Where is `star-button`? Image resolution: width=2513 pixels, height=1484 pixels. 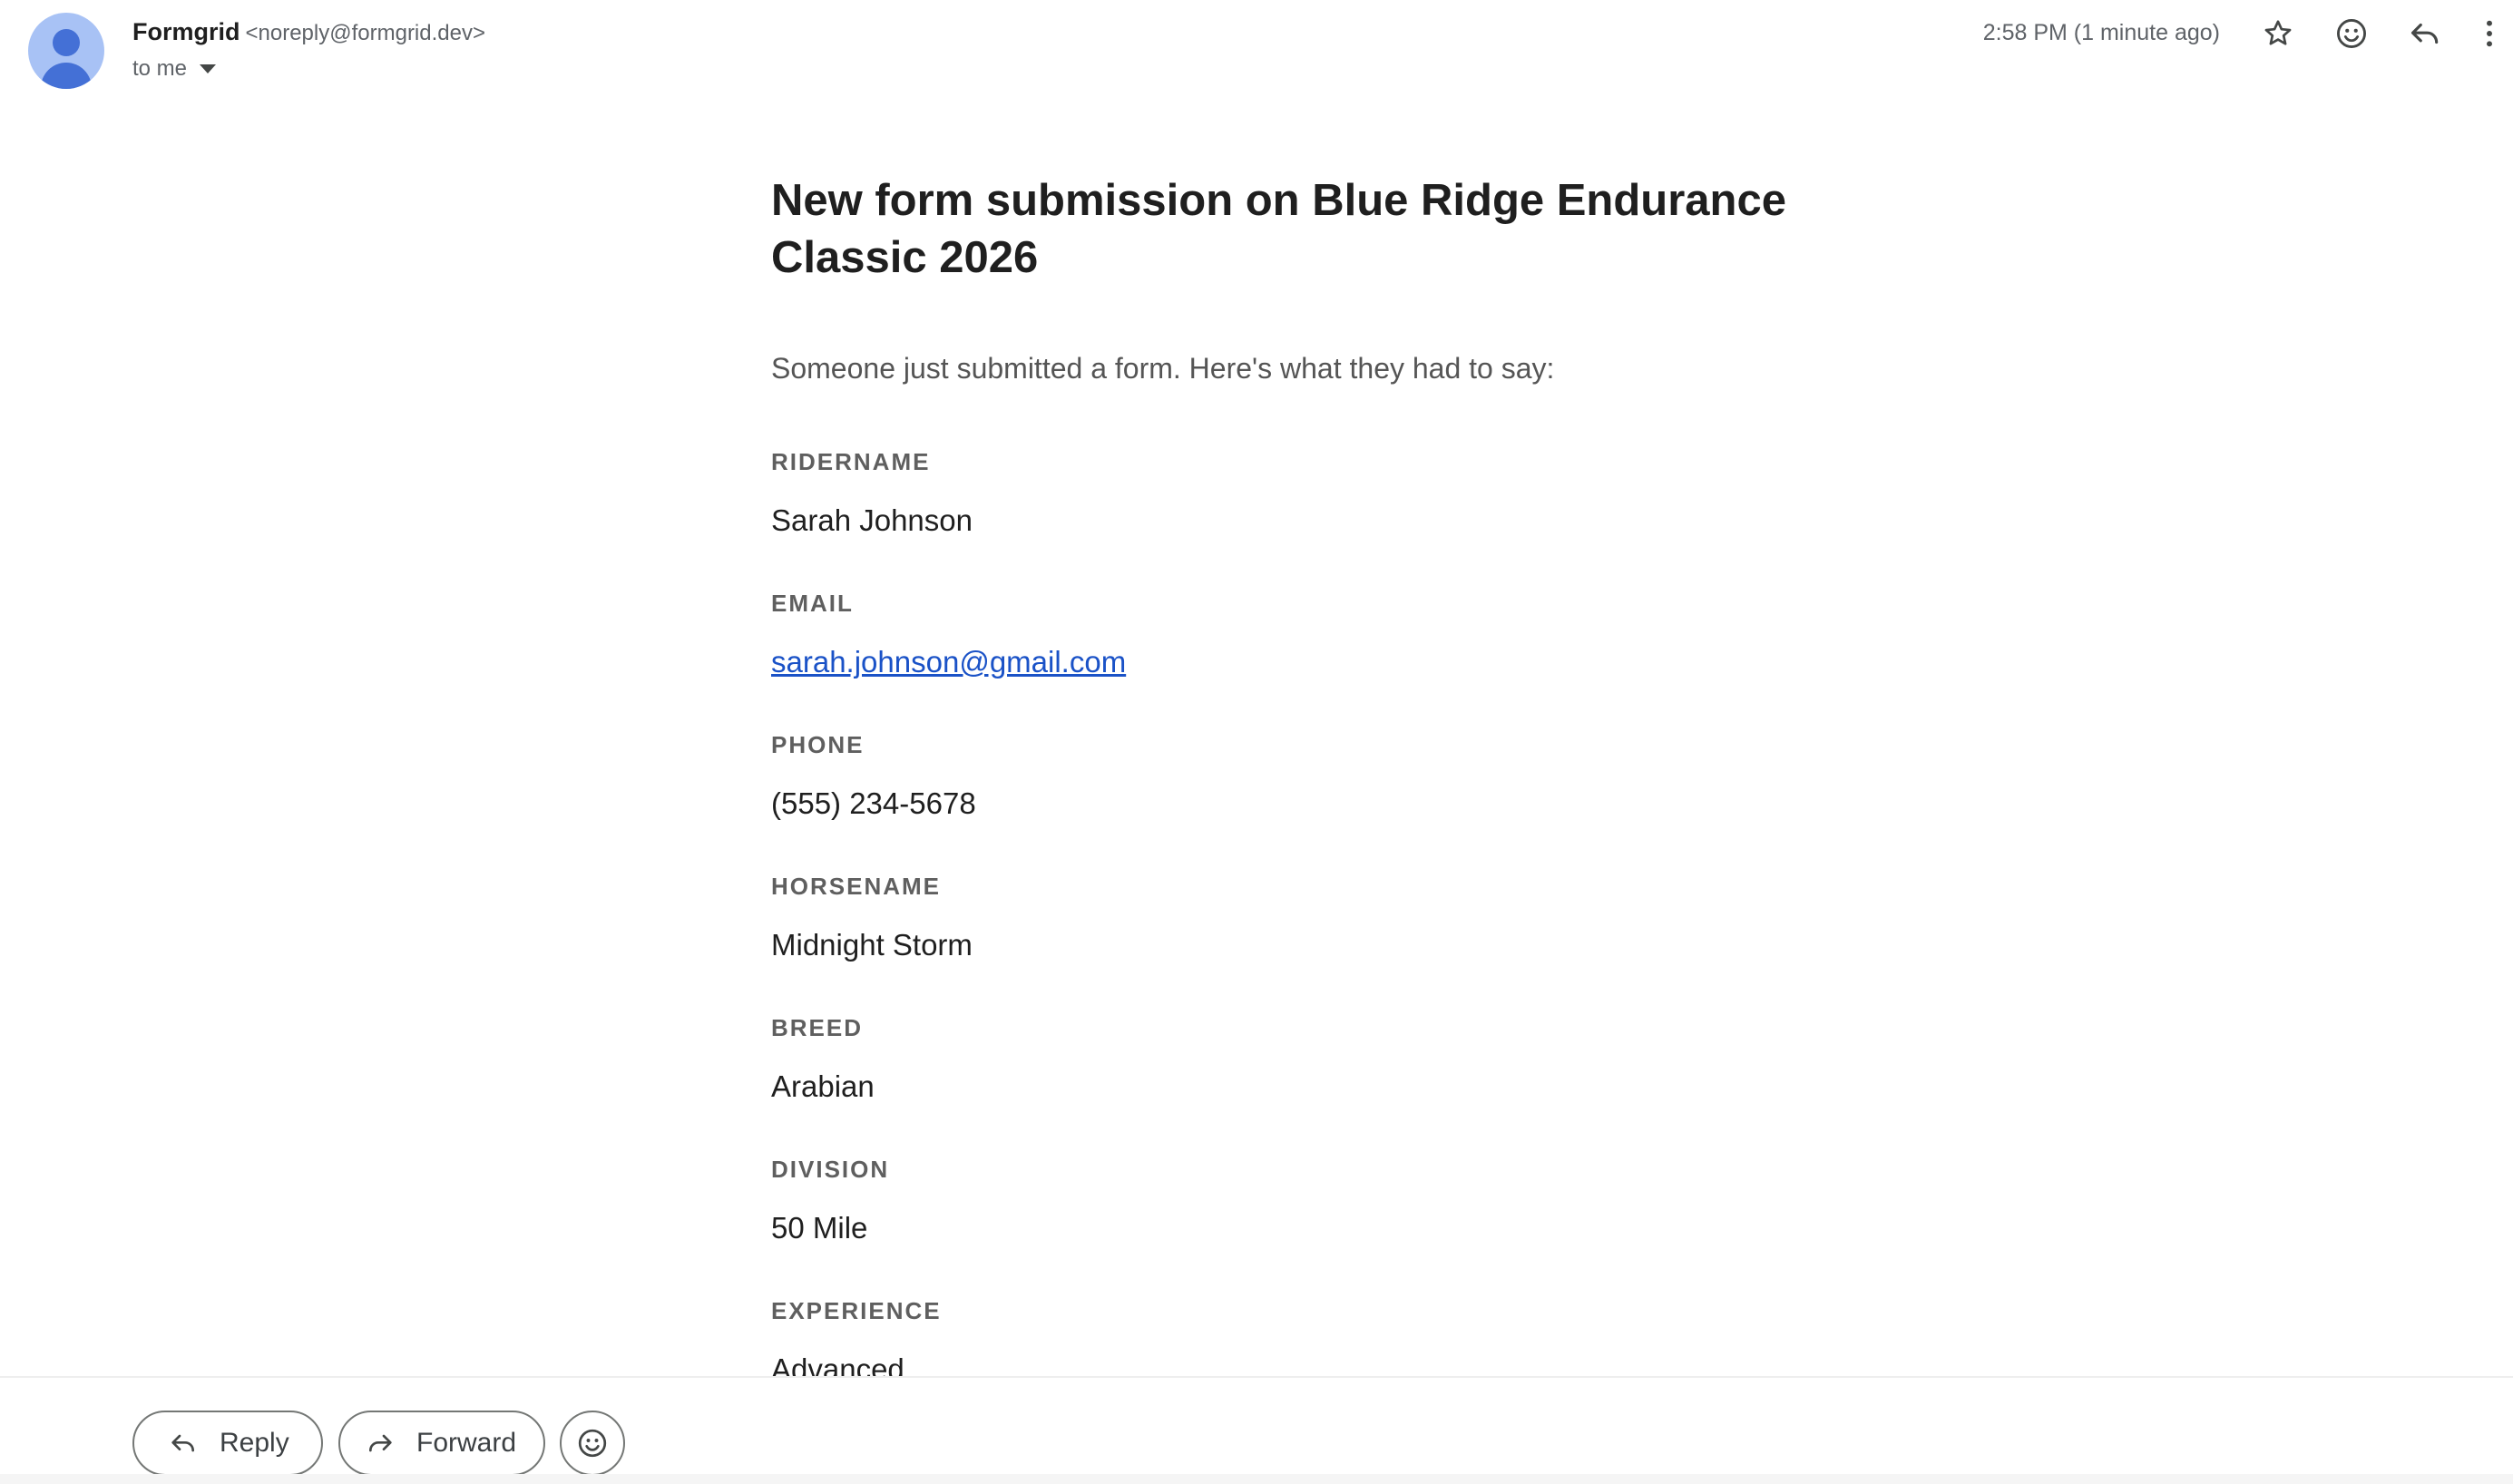 star-button is located at coordinates (2278, 33).